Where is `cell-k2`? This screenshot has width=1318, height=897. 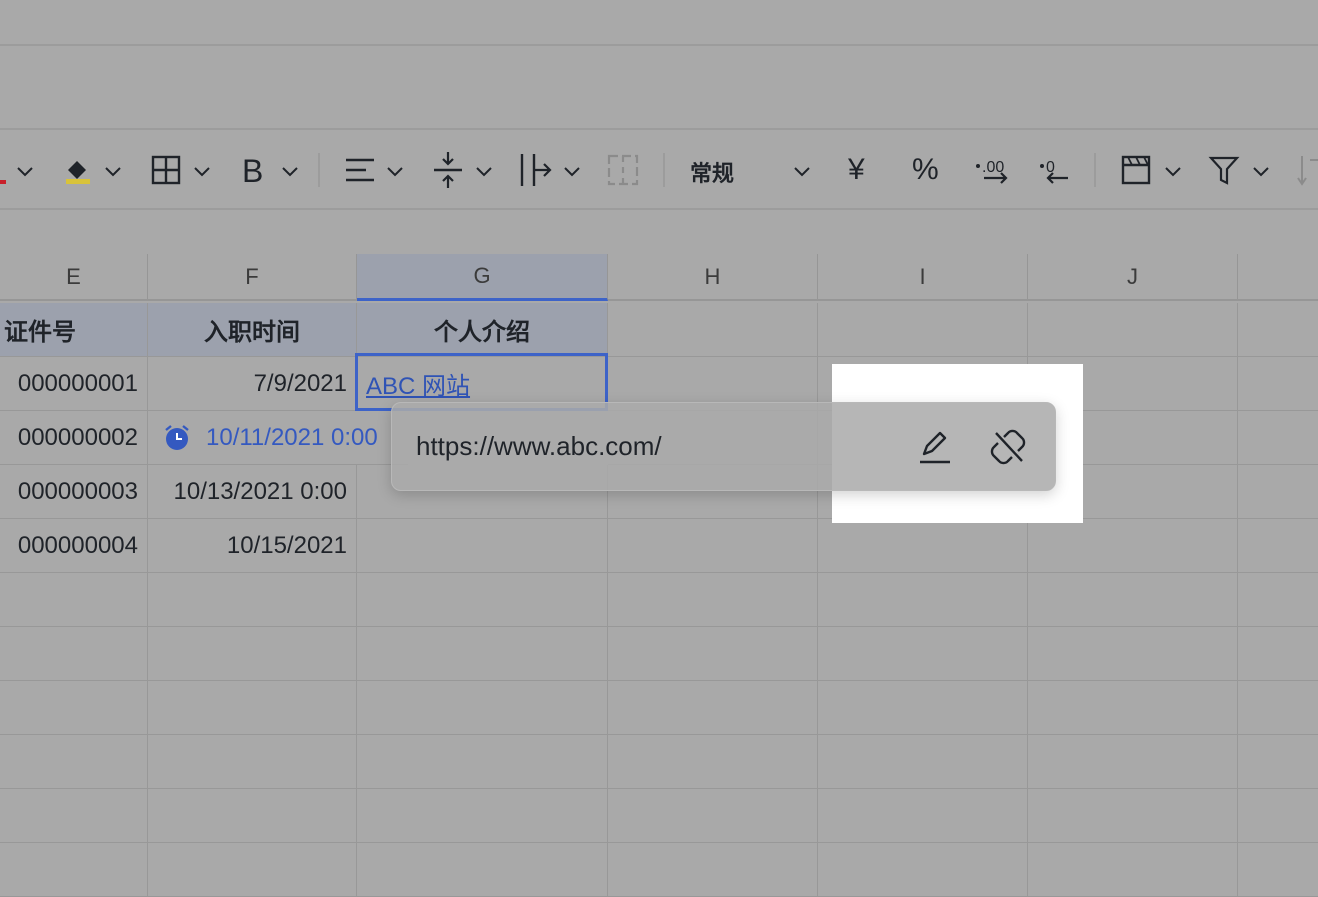
cell-k2 is located at coordinates (1278, 384).